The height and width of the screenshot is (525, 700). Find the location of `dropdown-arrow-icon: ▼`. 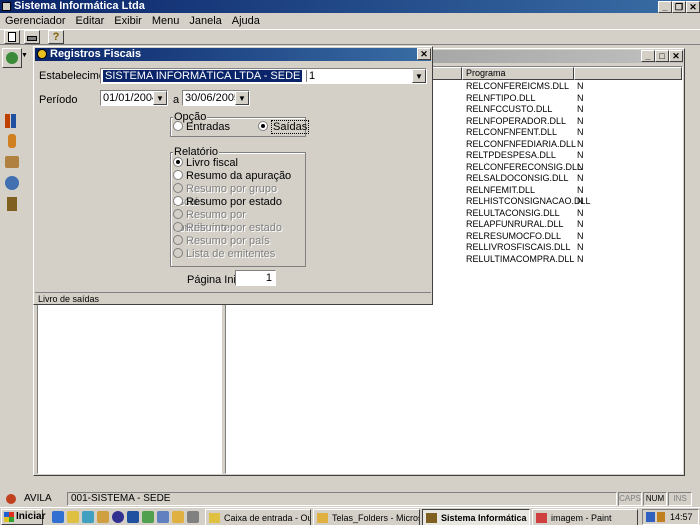

dropdown-arrow-icon: ▼ is located at coordinates (24, 55).